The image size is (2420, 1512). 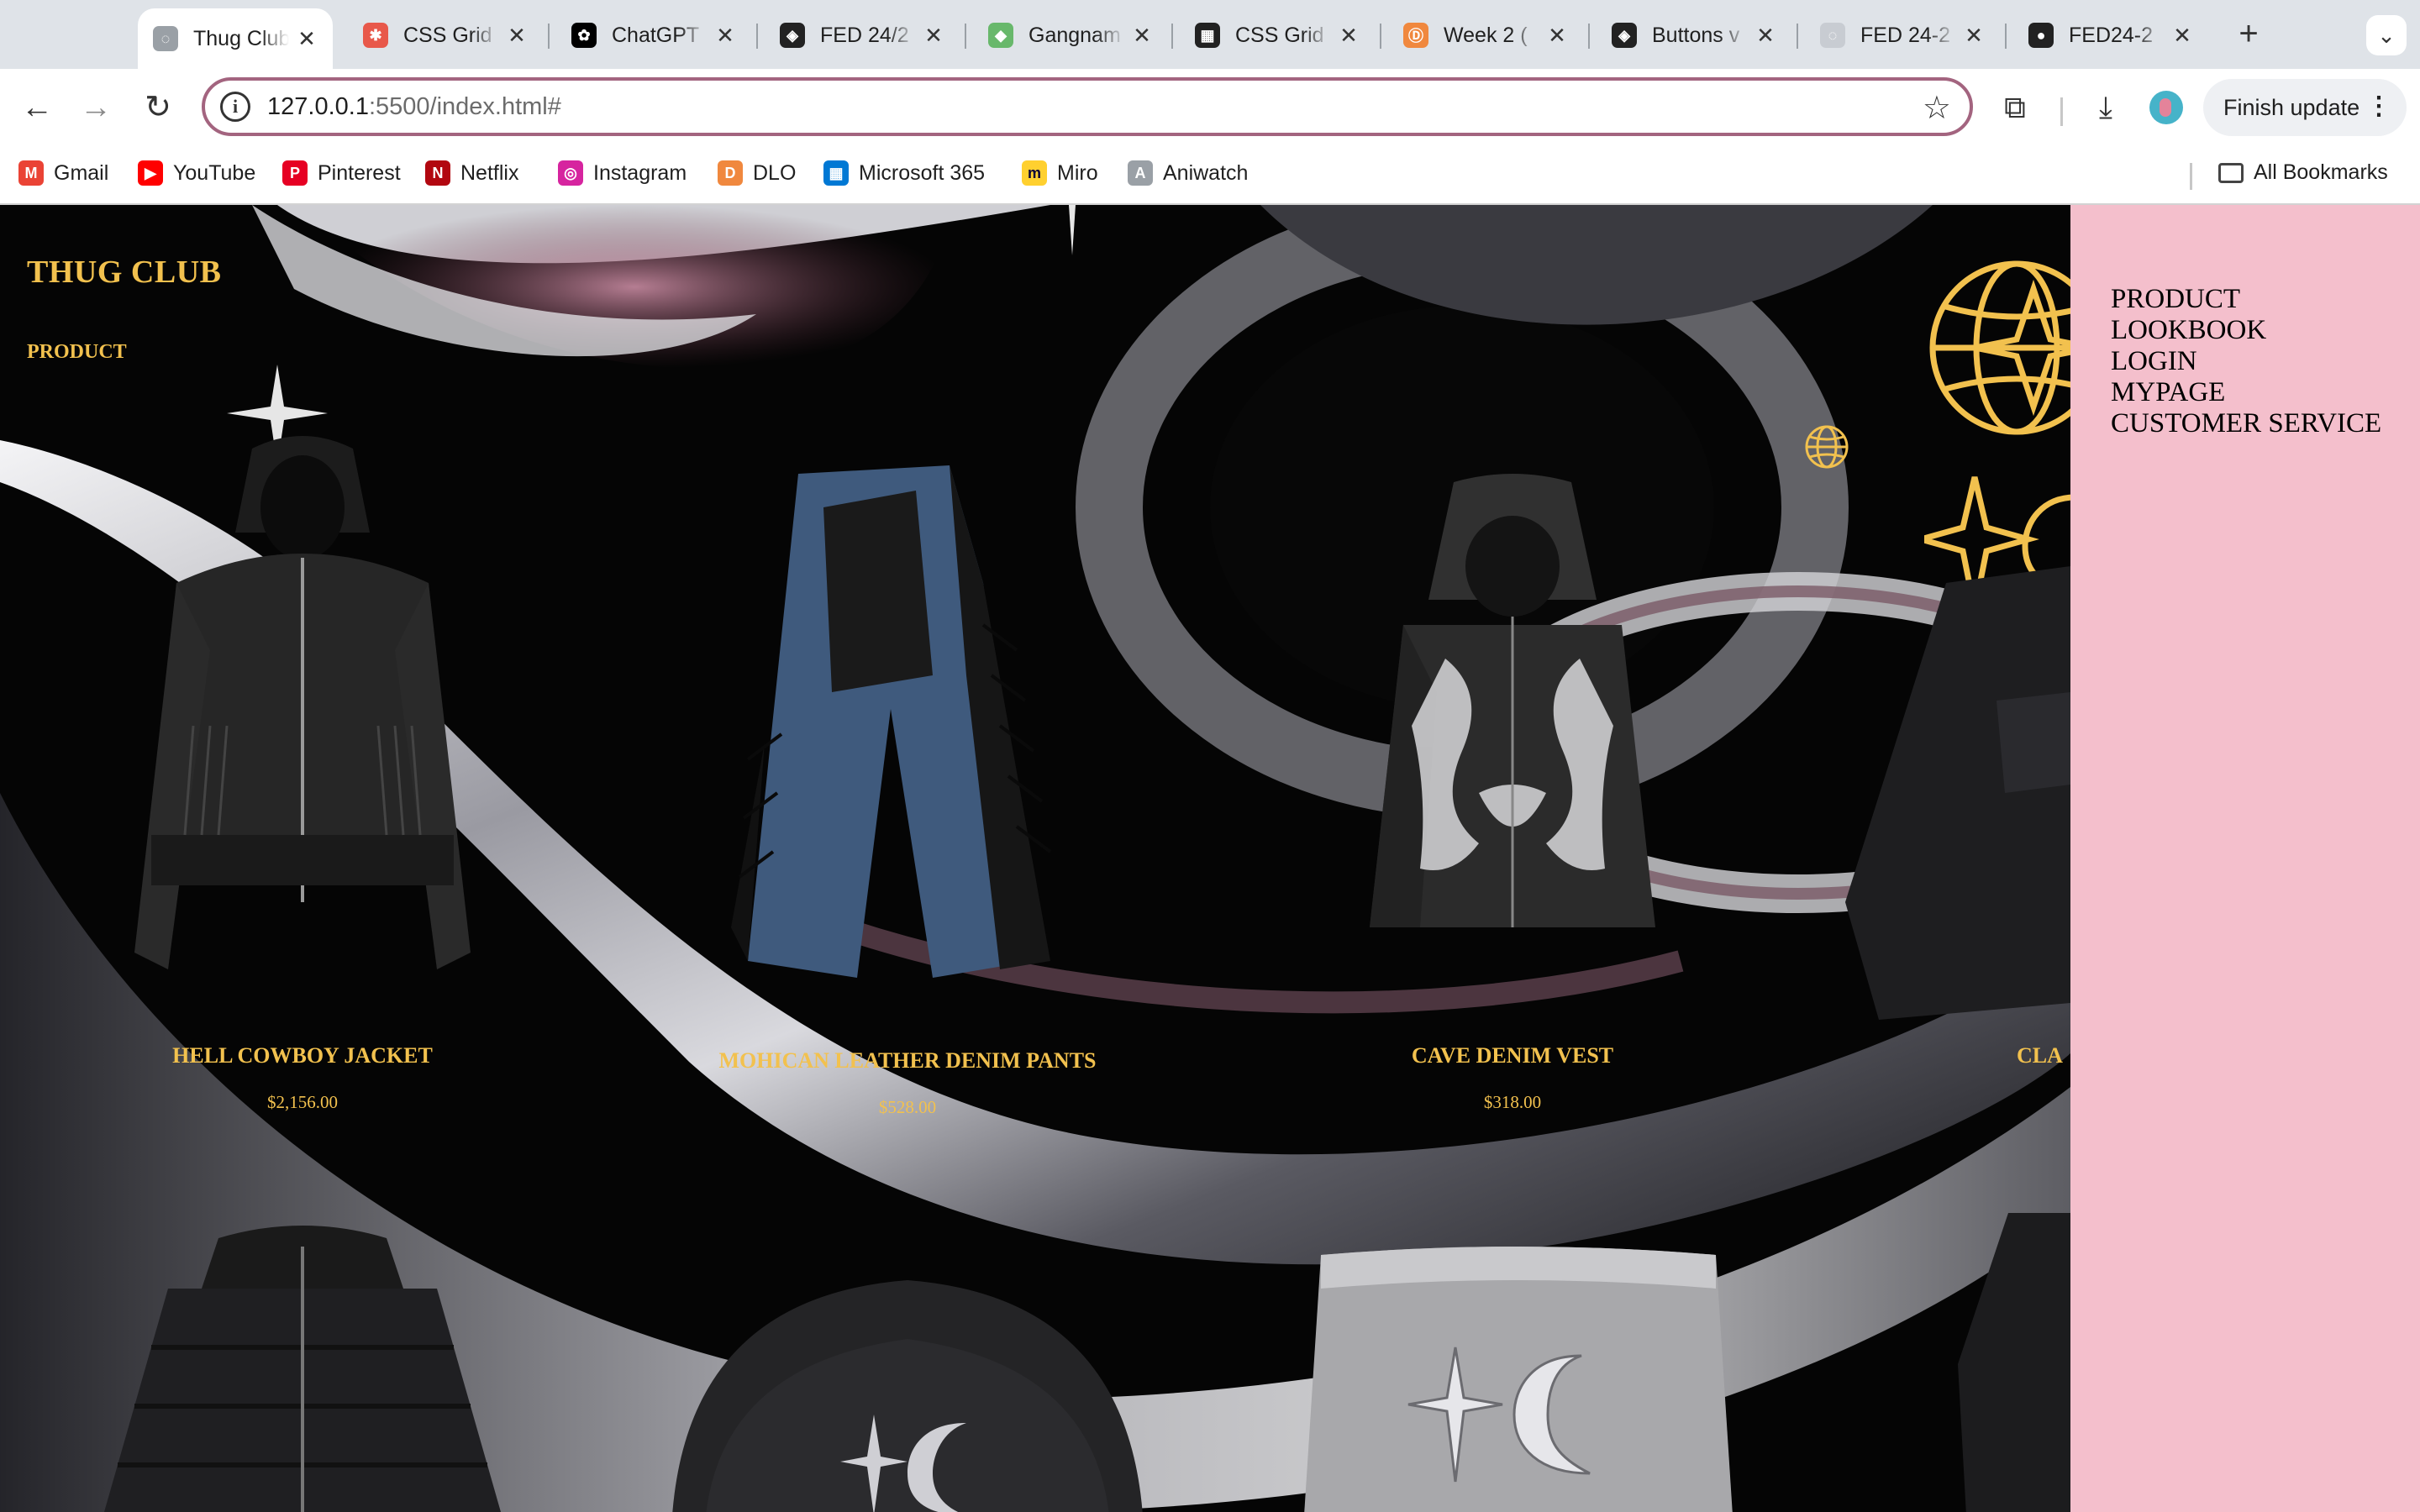 I want to click on bookmark-star-icon: ☆, so click(x=1937, y=108).